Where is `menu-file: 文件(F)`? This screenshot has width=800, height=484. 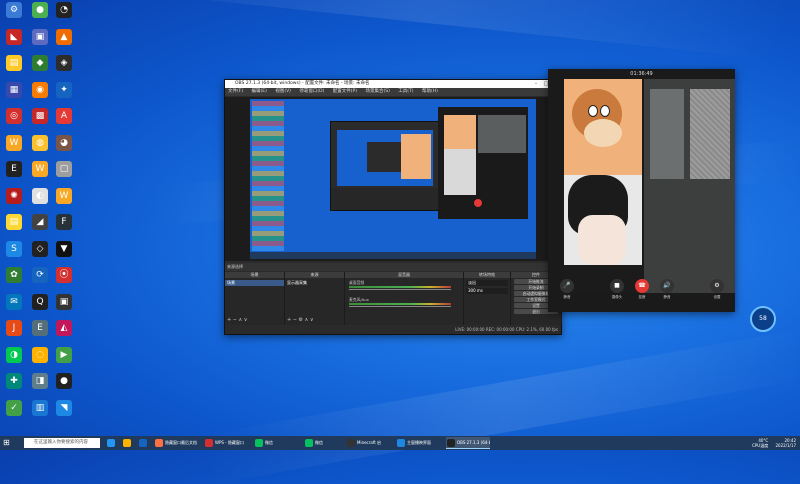
menu-file: 文件(F) is located at coordinates (235, 91).